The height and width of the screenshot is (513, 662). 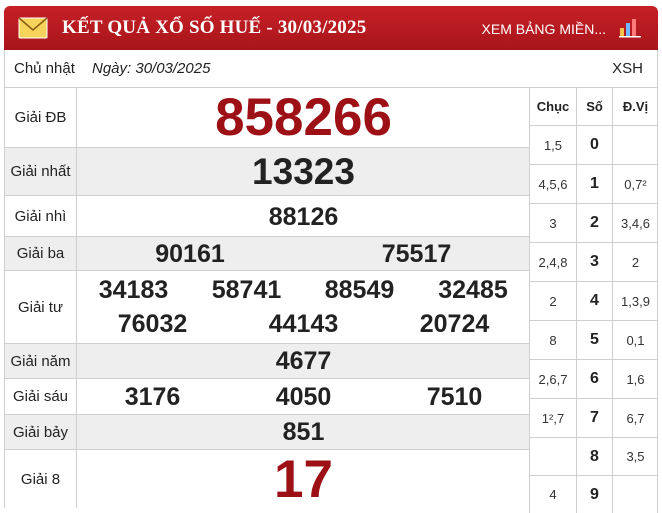 I want to click on prize-row-nam: Giải năm 4677, so click(x=267, y=361).